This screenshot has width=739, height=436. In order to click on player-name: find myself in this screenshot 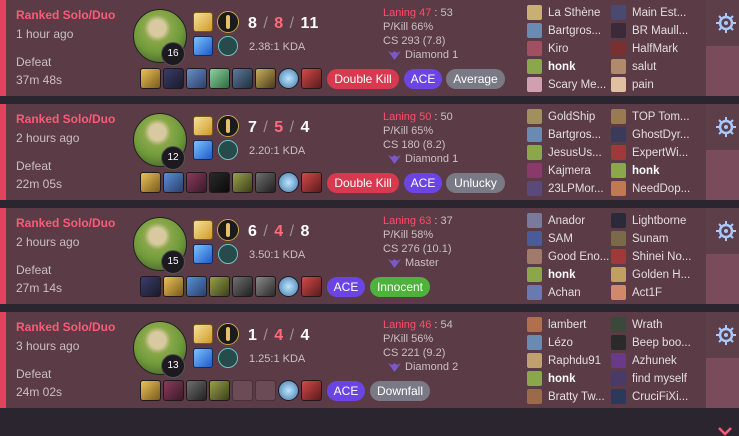, I will do `click(659, 379)`.